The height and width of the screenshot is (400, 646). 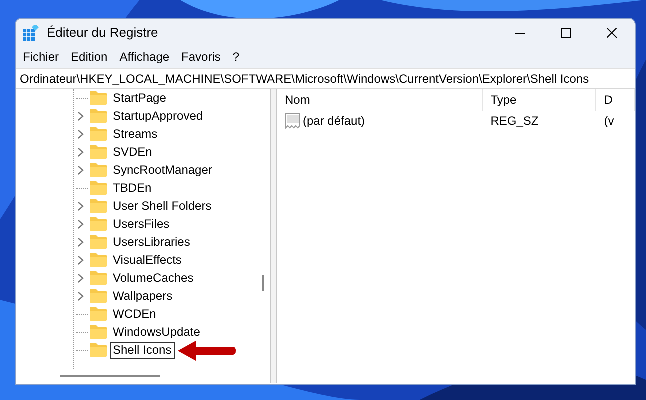 I want to click on string-value-icon, so click(x=293, y=121).